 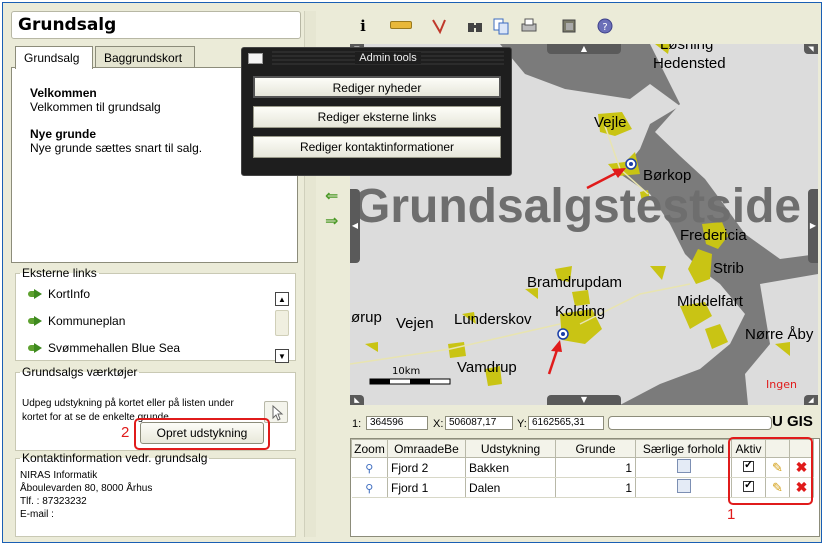 I want to click on place-label: Lunderskov, so click(x=493, y=319).